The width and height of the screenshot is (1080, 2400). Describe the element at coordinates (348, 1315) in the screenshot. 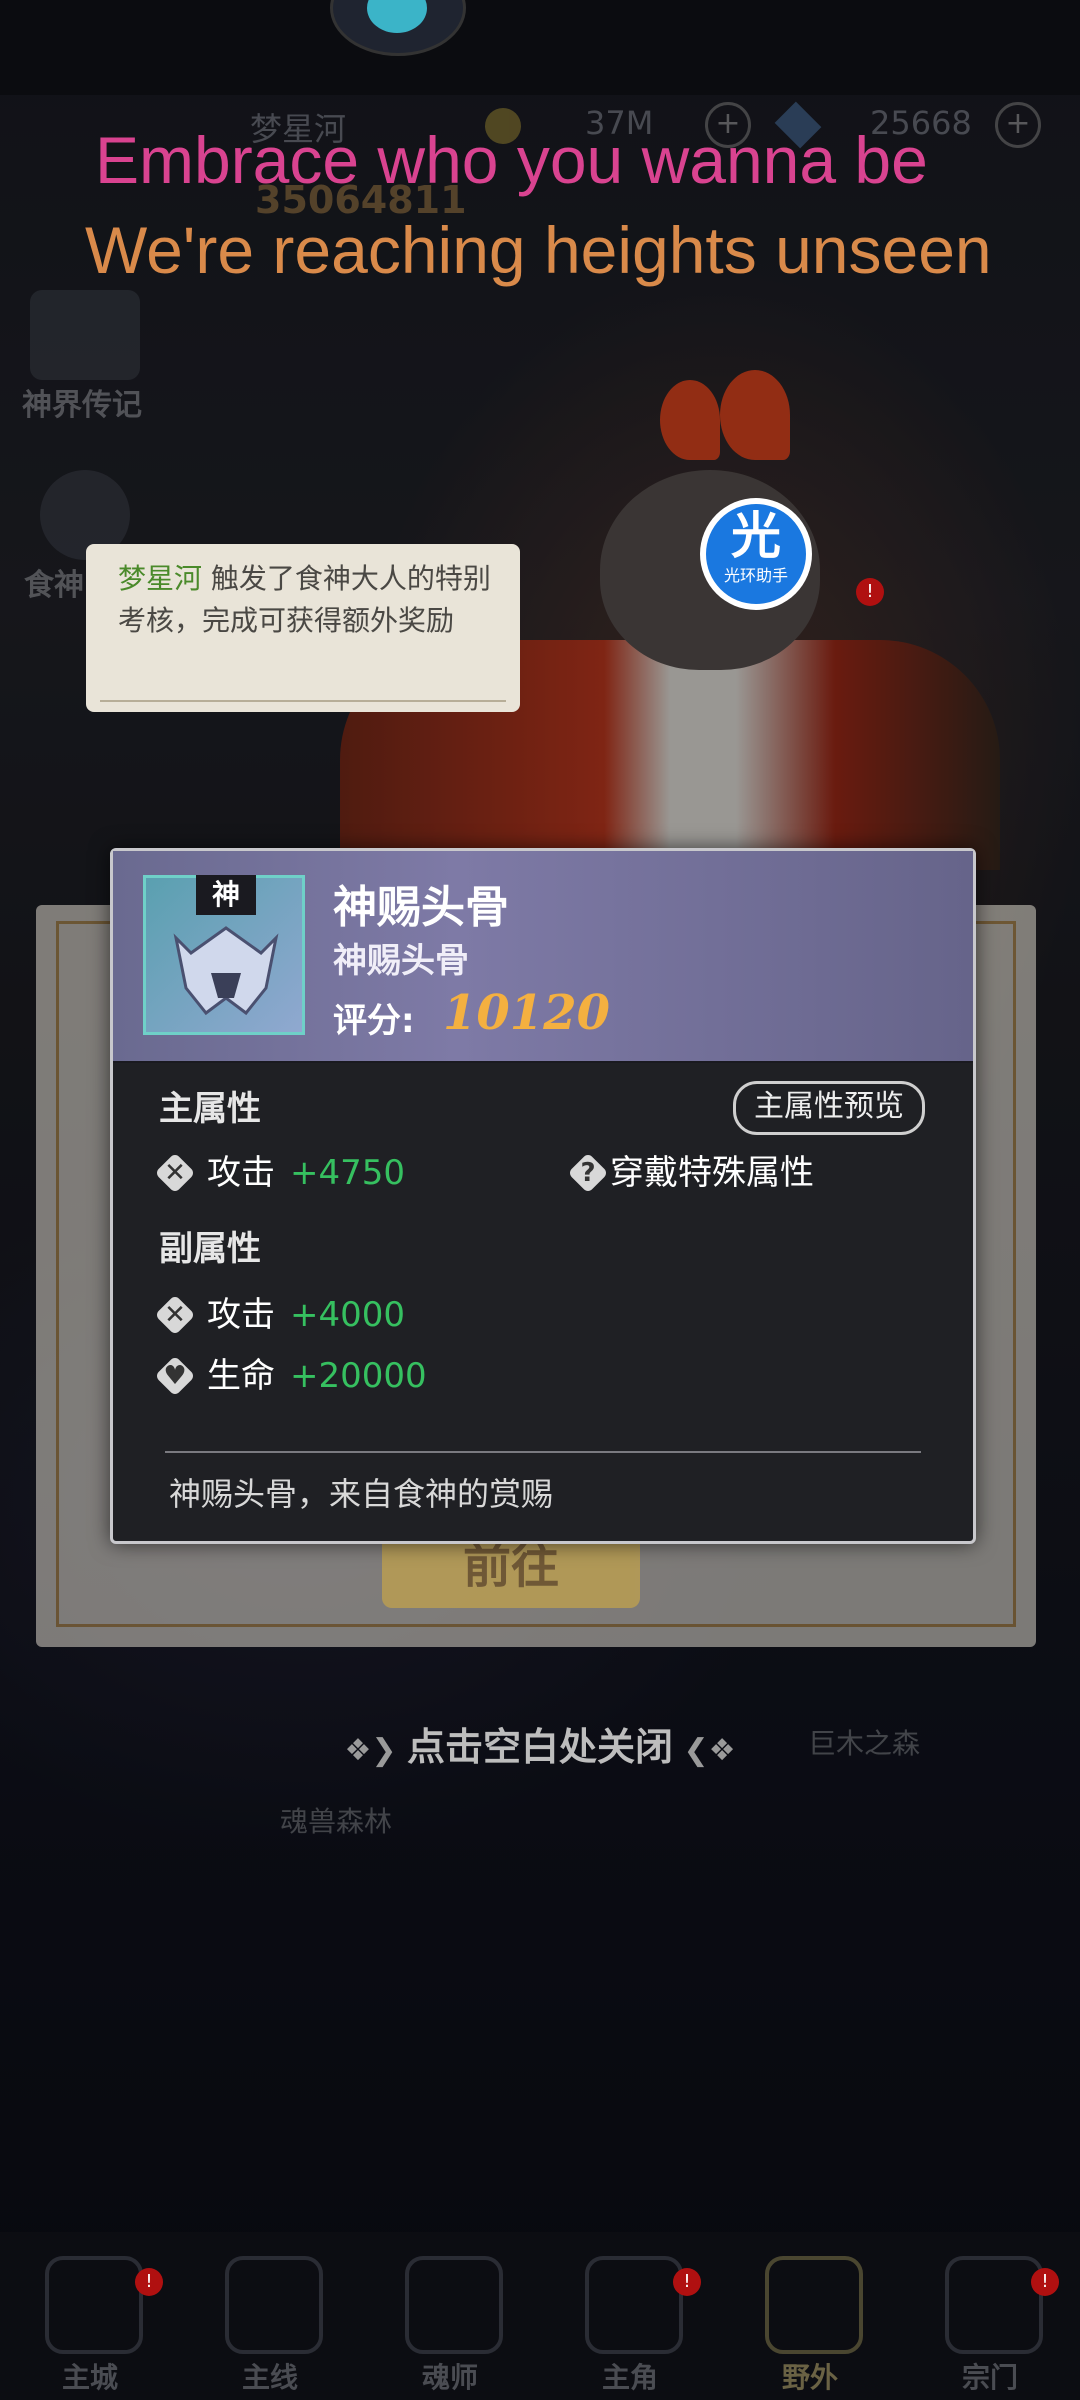

I see `attribute-value: +4000` at that location.